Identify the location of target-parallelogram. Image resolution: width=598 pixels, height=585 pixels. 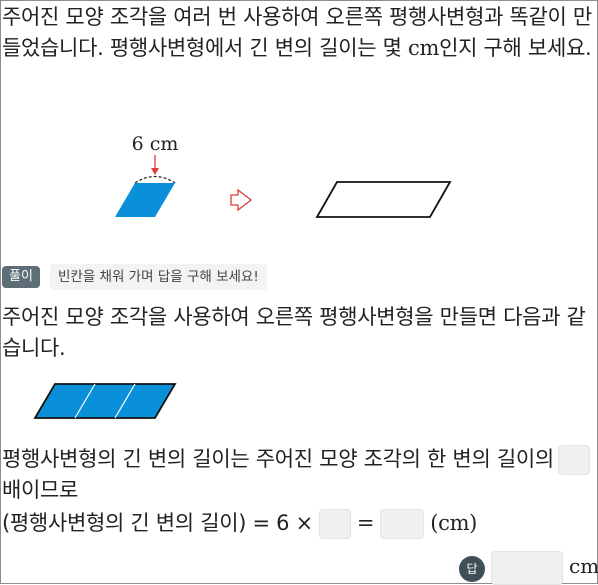
(383, 199).